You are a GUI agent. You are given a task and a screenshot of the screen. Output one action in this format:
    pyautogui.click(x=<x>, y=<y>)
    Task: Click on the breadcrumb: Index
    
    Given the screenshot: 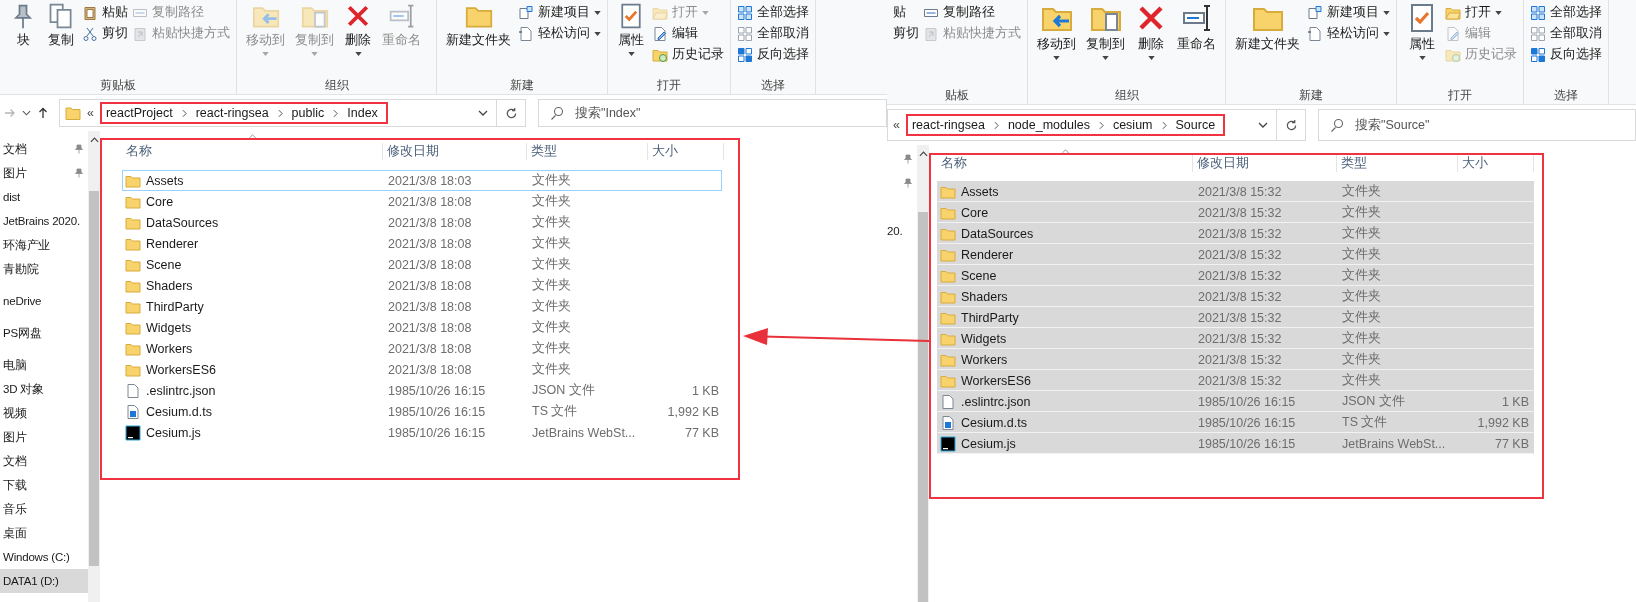 What is the action you would take?
    pyautogui.click(x=362, y=113)
    